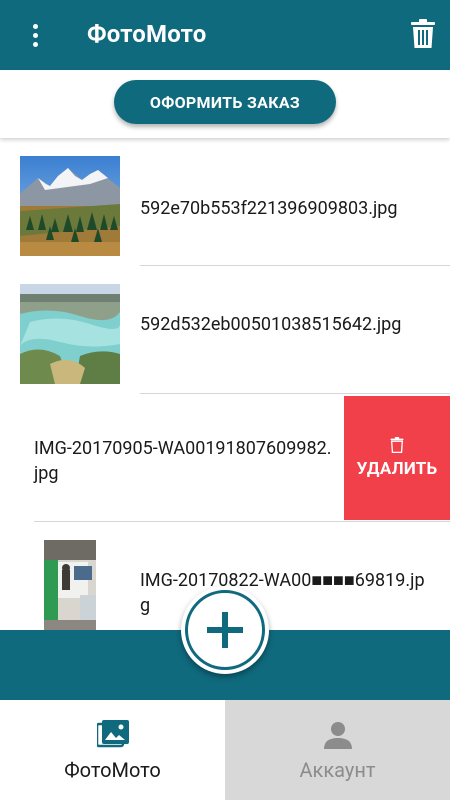 Image resolution: width=450 pixels, height=800 pixels. I want to click on fab-ring, so click(225, 630).